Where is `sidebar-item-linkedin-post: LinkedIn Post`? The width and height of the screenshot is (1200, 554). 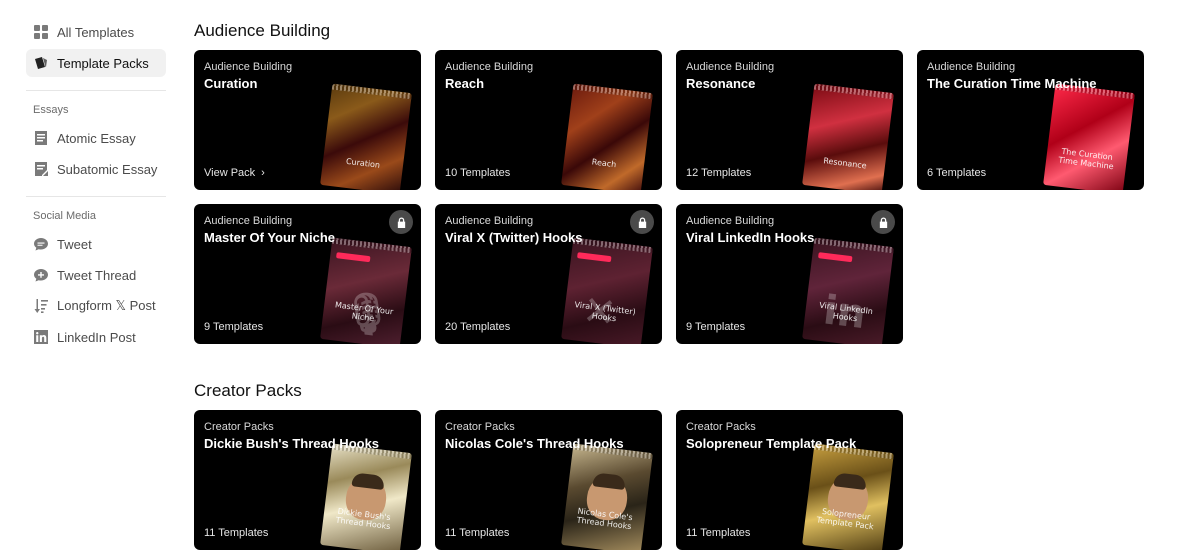 sidebar-item-linkedin-post: LinkedIn Post is located at coordinates (96, 337).